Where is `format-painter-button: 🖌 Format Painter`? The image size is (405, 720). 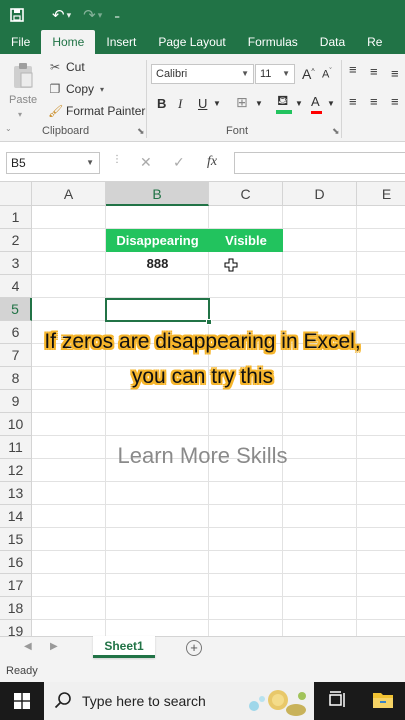 format-painter-button: 🖌 Format Painter is located at coordinates (96, 111).